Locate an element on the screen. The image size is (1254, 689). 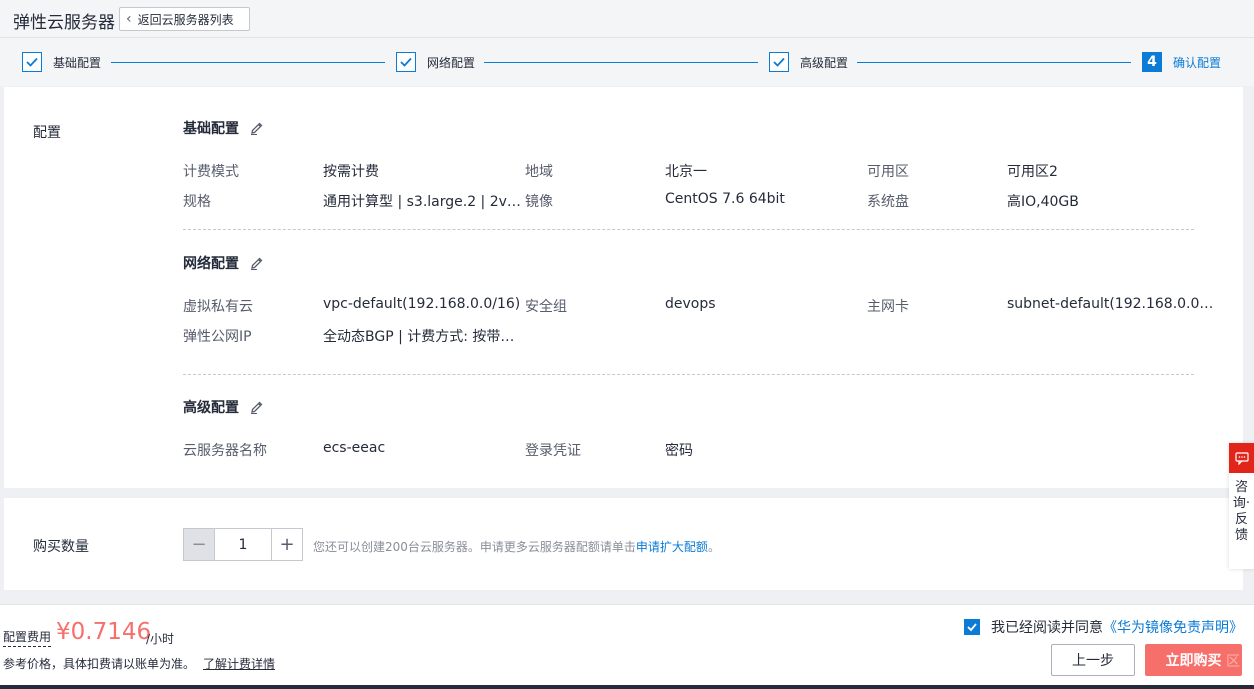
step-progress: 基础配置 网络配置 高级配置 4 确认配置 is located at coordinates (627, 62).